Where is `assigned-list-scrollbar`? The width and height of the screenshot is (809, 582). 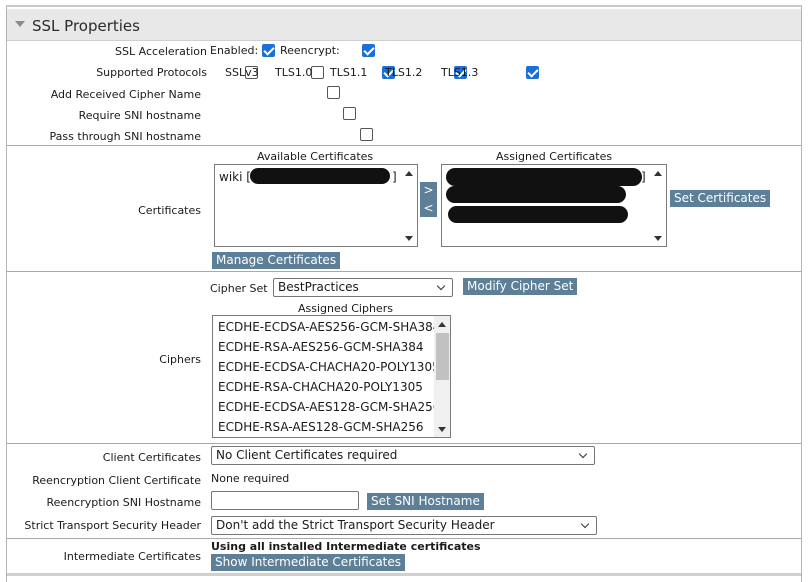 assigned-list-scrollbar is located at coordinates (658, 205).